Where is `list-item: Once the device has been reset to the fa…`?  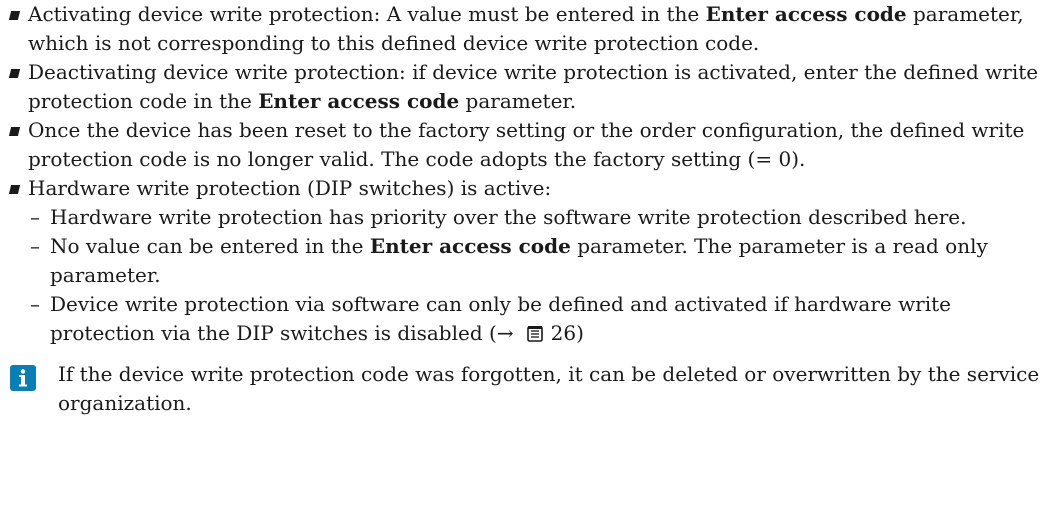 list-item: Once the device has been reset to the fa… is located at coordinates (520, 145).